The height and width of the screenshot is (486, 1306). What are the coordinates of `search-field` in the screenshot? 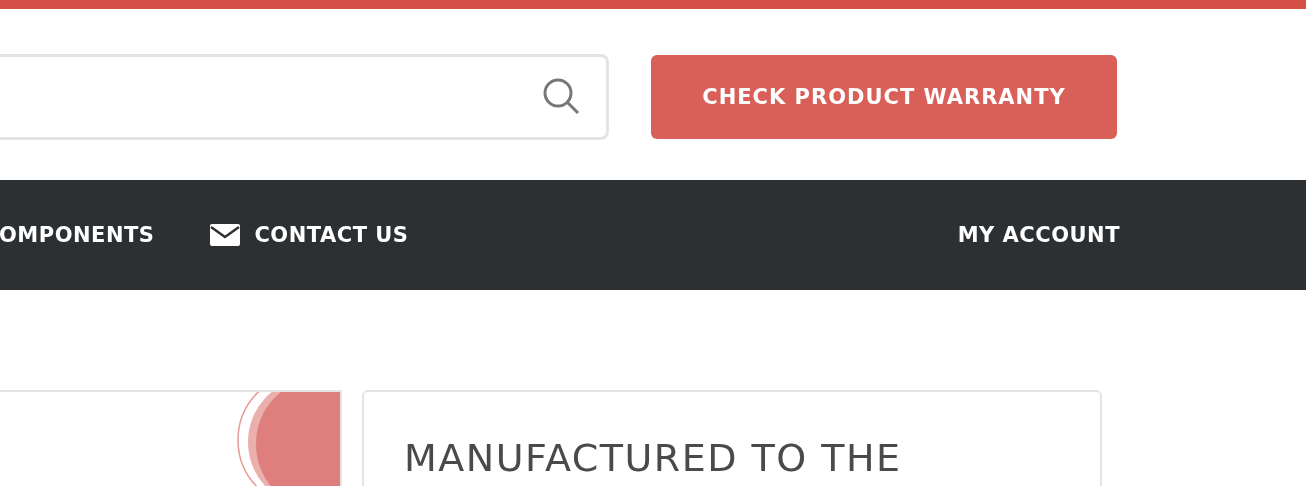 It's located at (304, 96).